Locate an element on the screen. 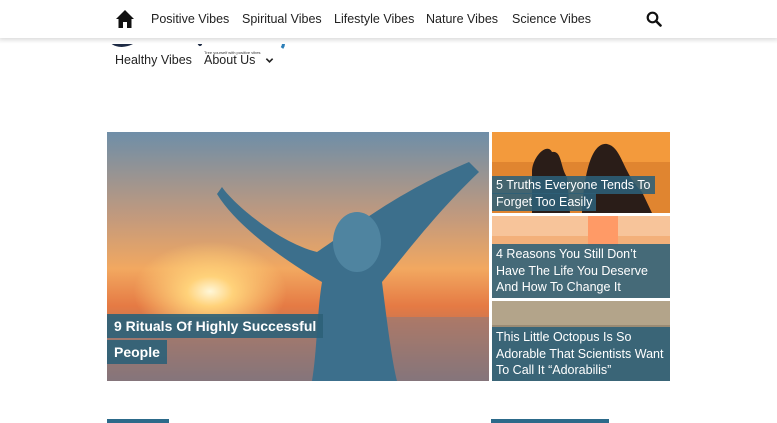  search-icon is located at coordinates (654, 19).